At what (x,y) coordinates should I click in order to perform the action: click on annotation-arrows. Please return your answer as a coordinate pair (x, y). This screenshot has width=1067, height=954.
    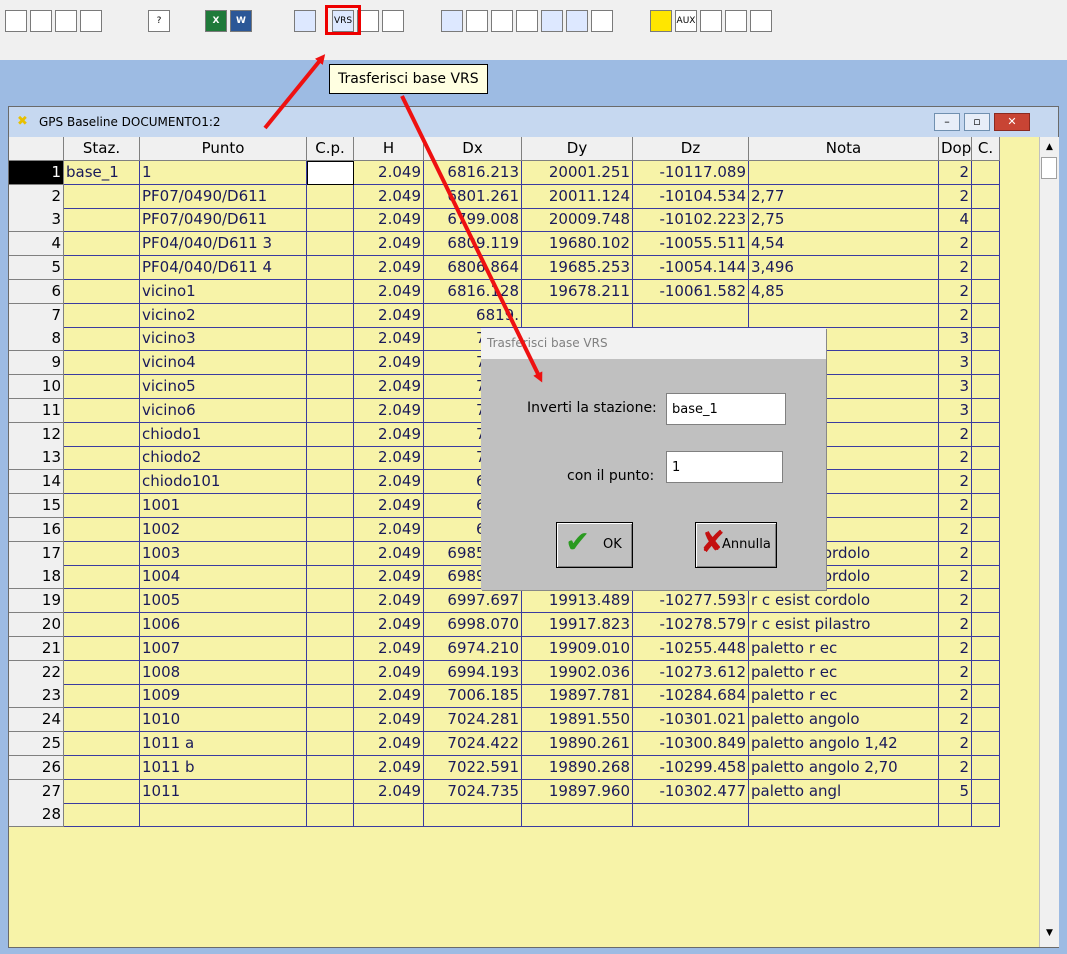
    Looking at the image, I should click on (403, 218).